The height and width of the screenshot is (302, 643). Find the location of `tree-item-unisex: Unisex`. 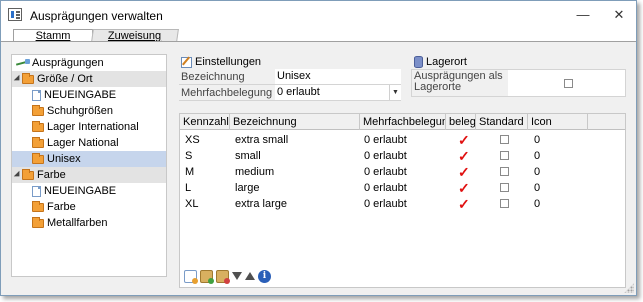

tree-item-unisex: Unisex is located at coordinates (89, 159).